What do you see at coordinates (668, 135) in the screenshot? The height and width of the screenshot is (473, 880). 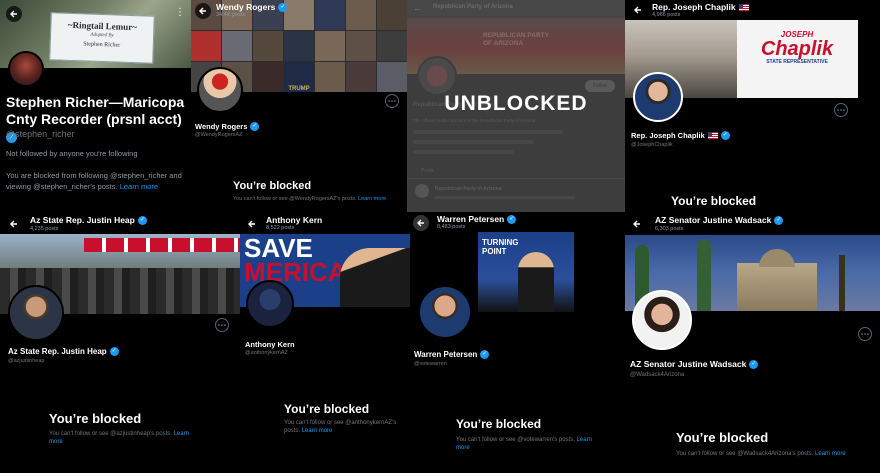 I see `profile-name-text: Rep. Joseph Chaplik` at bounding box center [668, 135].